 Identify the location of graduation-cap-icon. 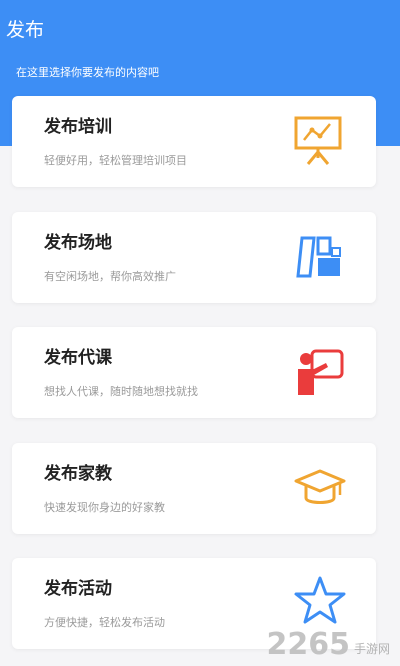
(320, 486).